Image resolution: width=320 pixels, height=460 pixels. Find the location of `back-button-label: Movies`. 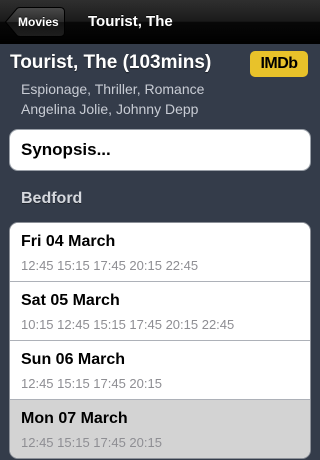

back-button-label: Movies is located at coordinates (38, 22).